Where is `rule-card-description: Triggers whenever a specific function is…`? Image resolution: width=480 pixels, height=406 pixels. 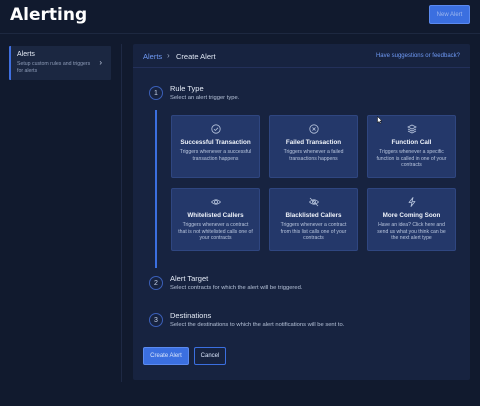
rule-card-description: Triggers whenever a specific function is… is located at coordinates (411, 158).